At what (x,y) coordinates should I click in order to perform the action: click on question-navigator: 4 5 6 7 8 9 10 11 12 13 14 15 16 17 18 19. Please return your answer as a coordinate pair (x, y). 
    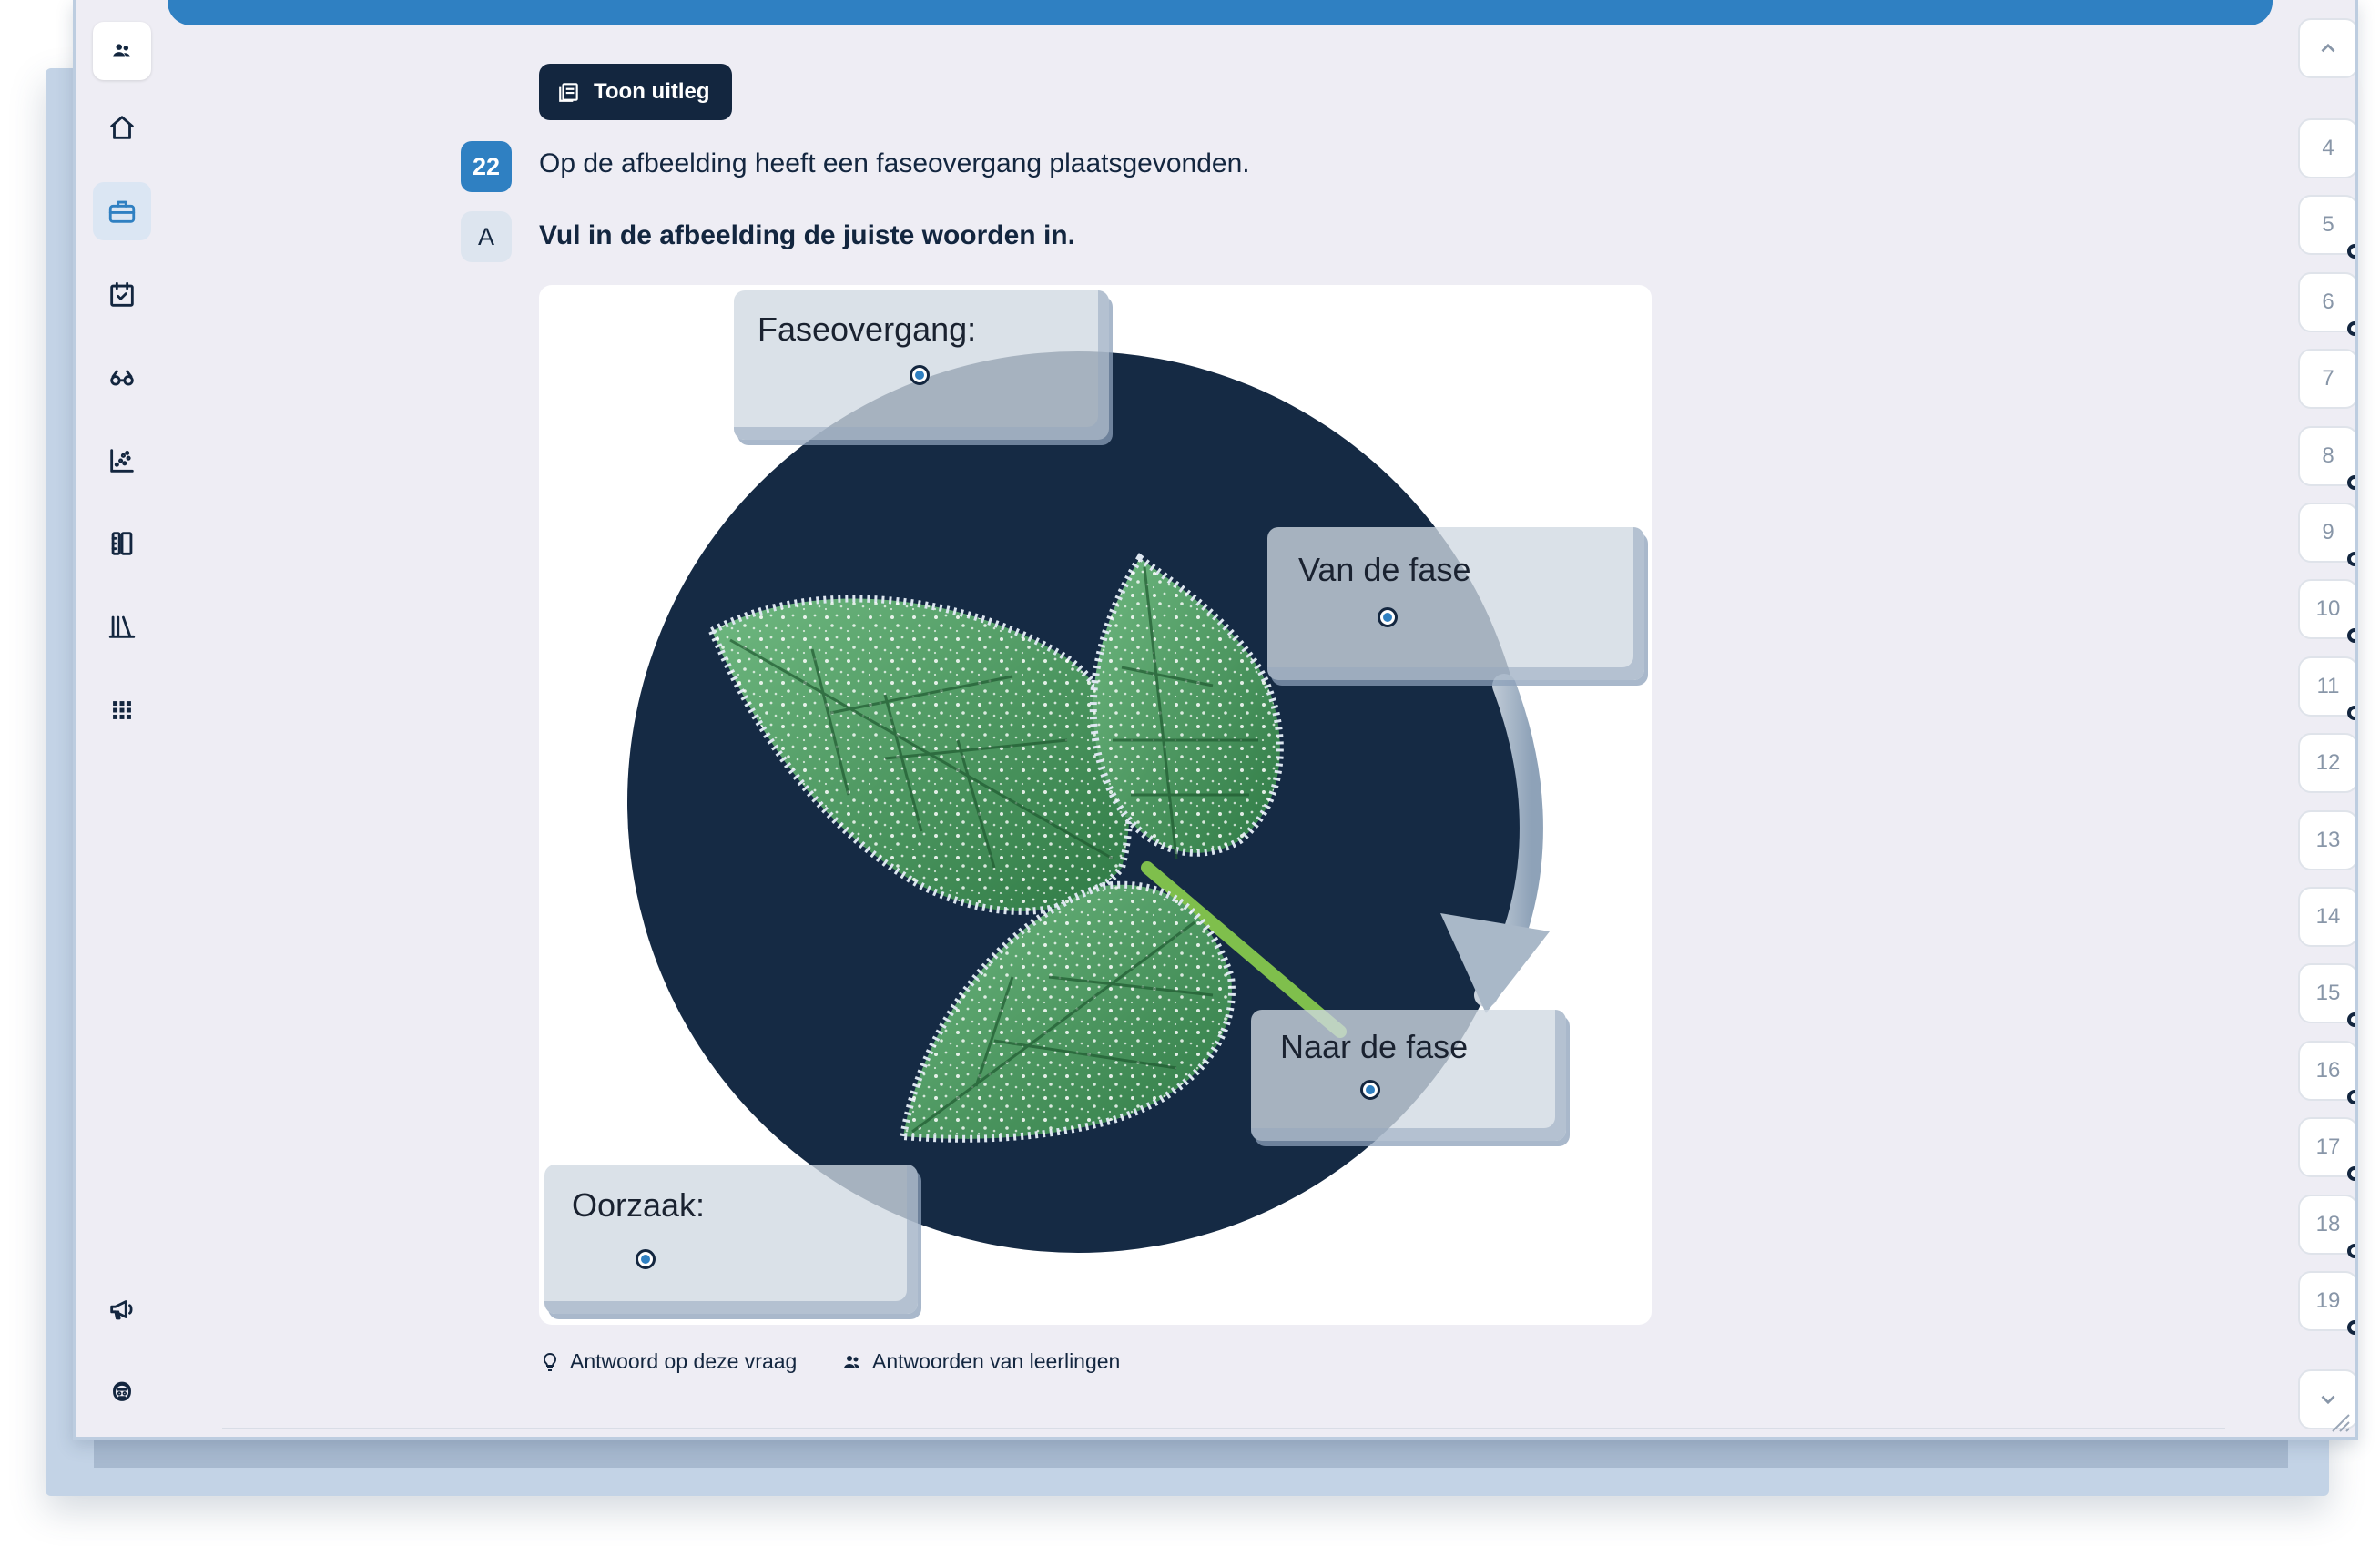
    Looking at the image, I should click on (2327, 718).